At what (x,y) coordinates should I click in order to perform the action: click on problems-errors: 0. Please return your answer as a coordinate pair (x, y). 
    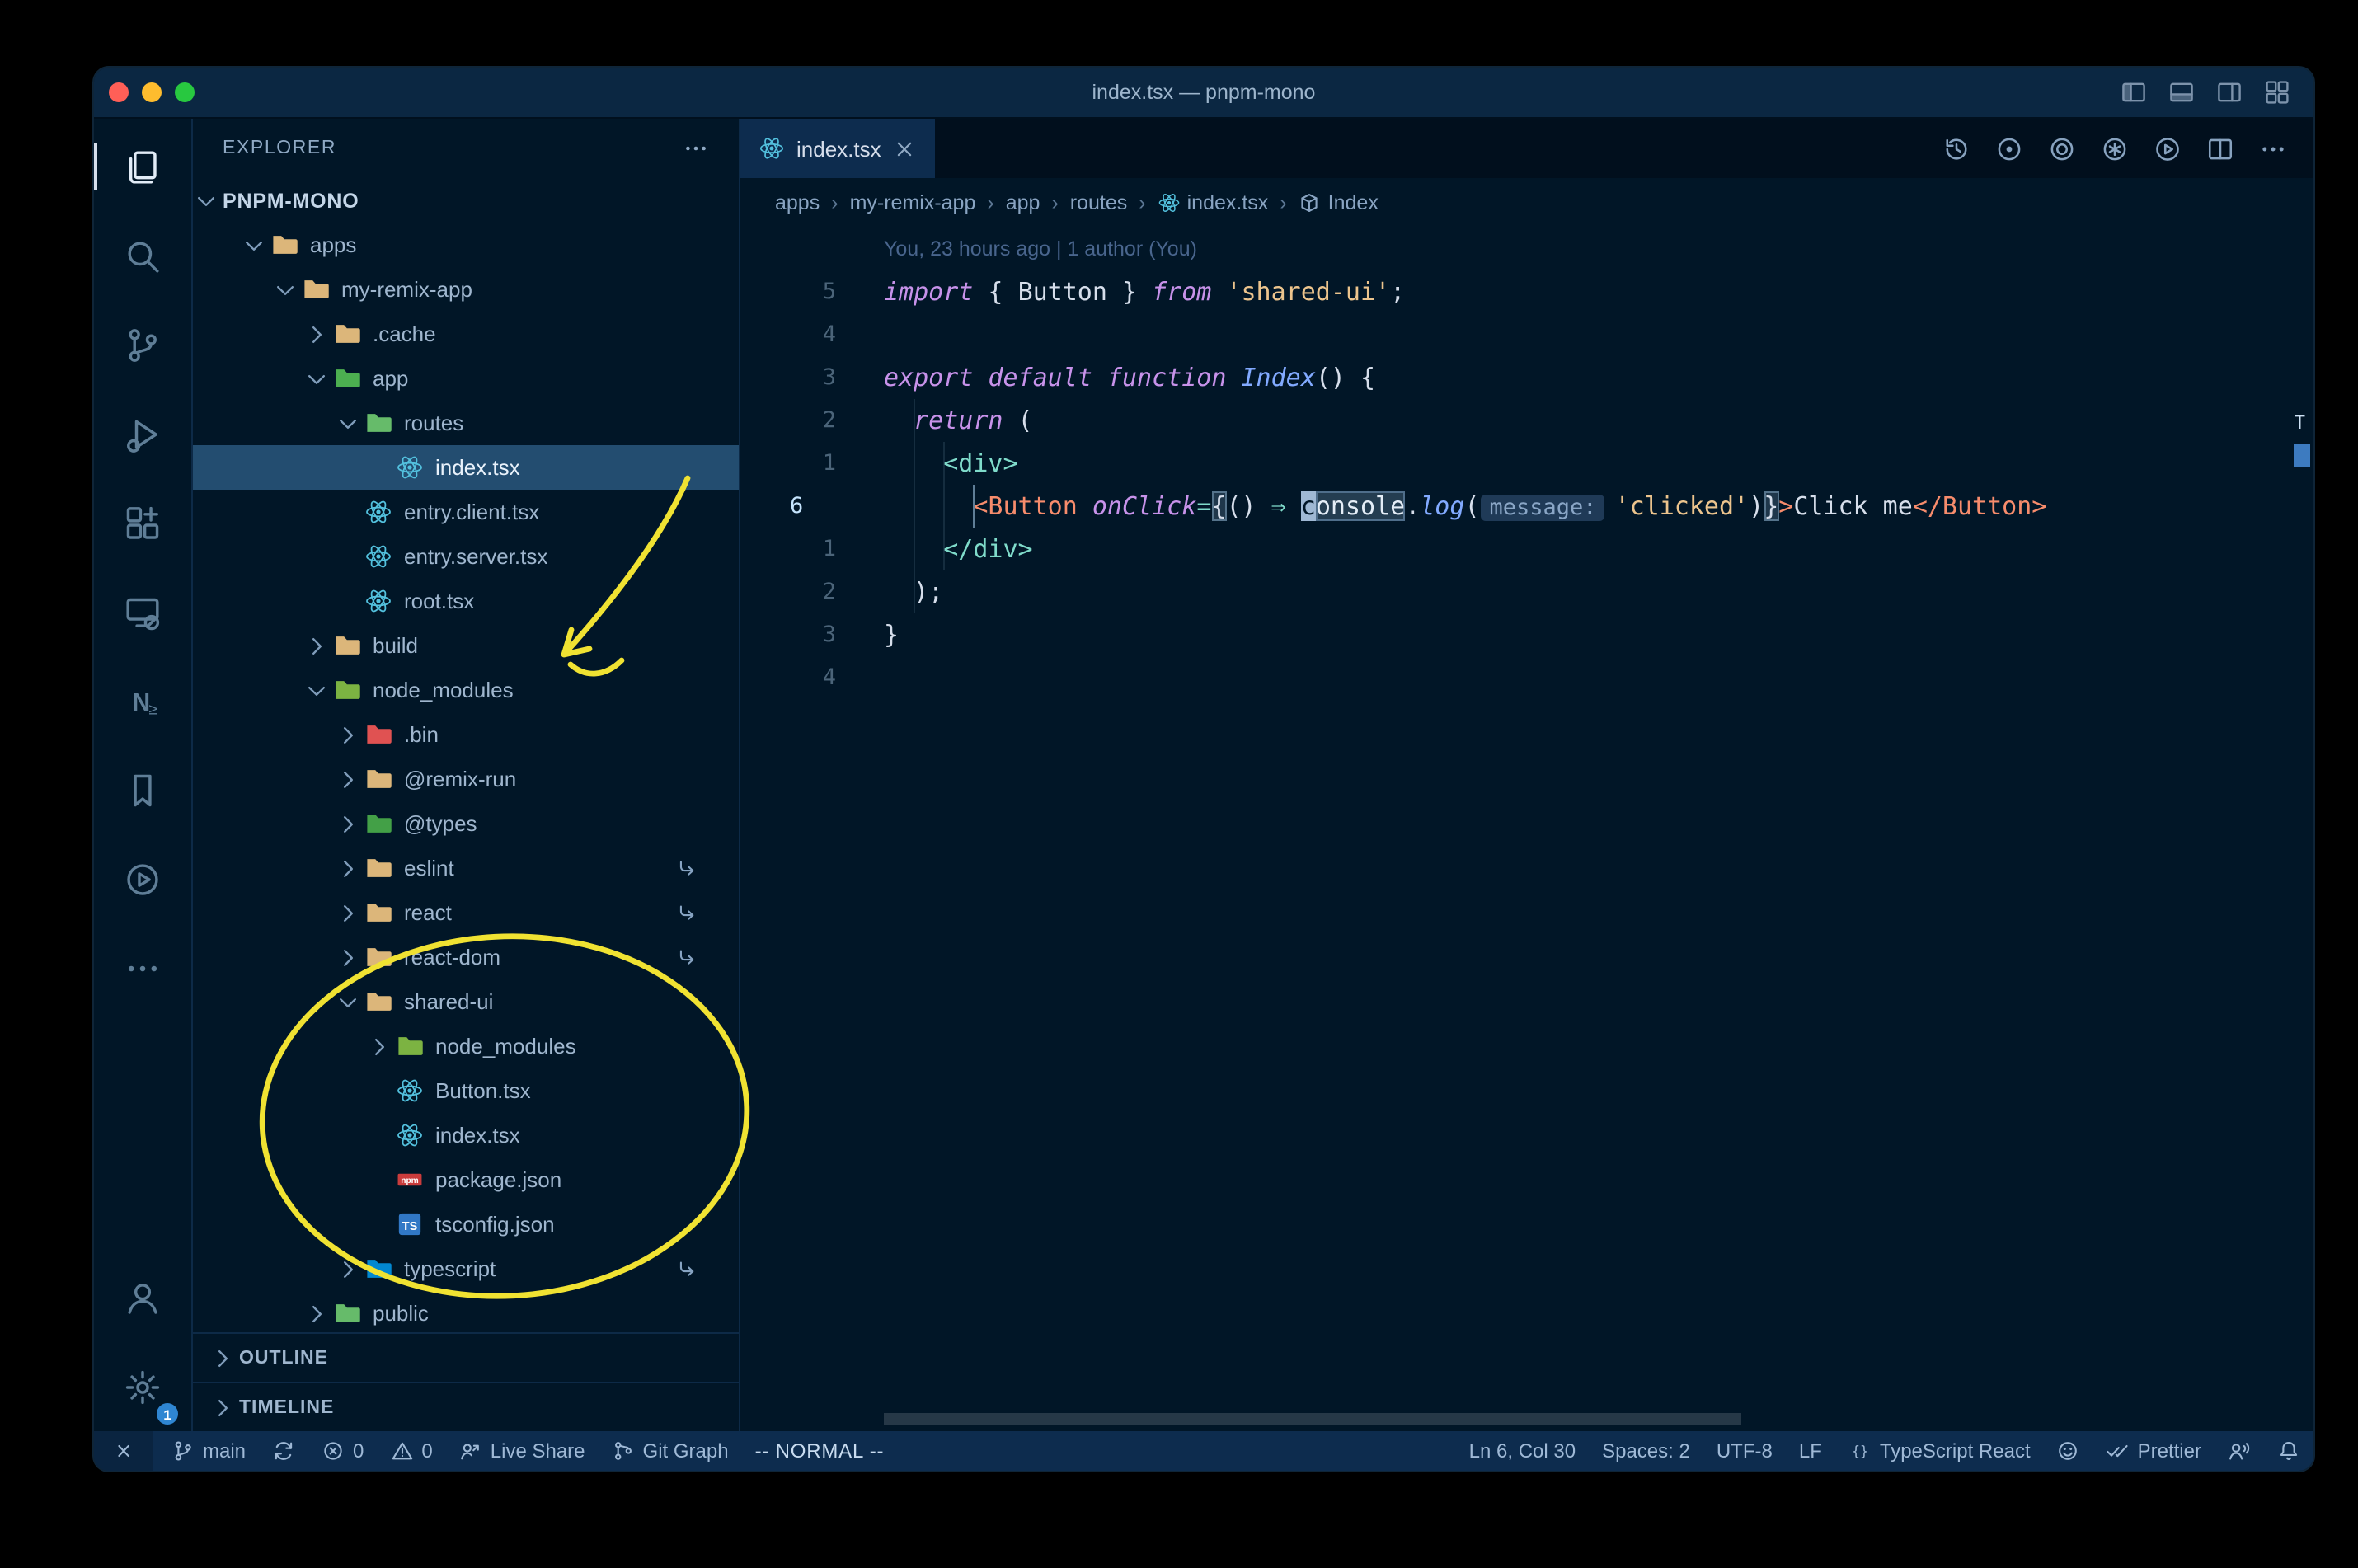
    Looking at the image, I should click on (343, 1451).